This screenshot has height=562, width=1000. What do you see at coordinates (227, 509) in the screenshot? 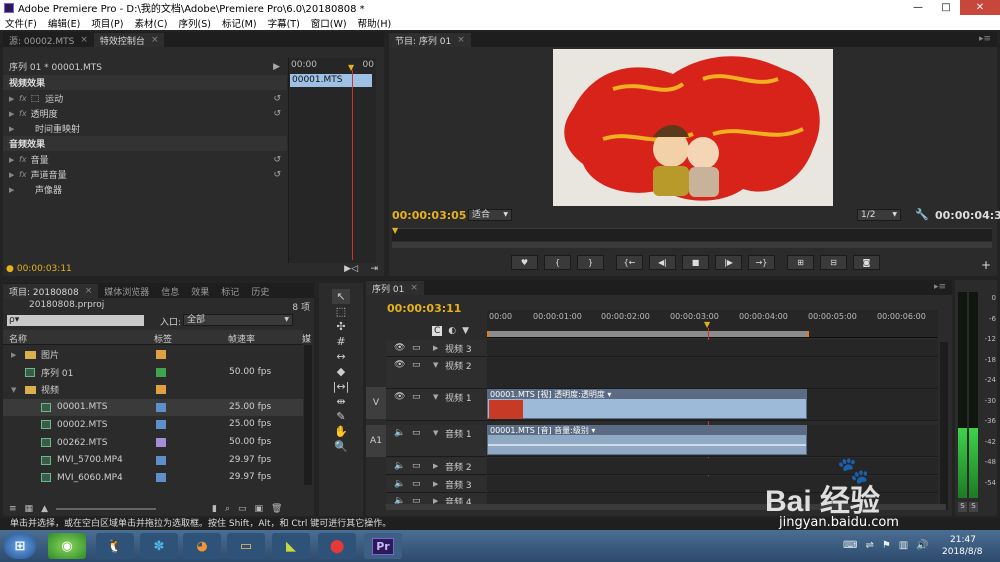
I see `find-icon: ⌕` at bounding box center [227, 509].